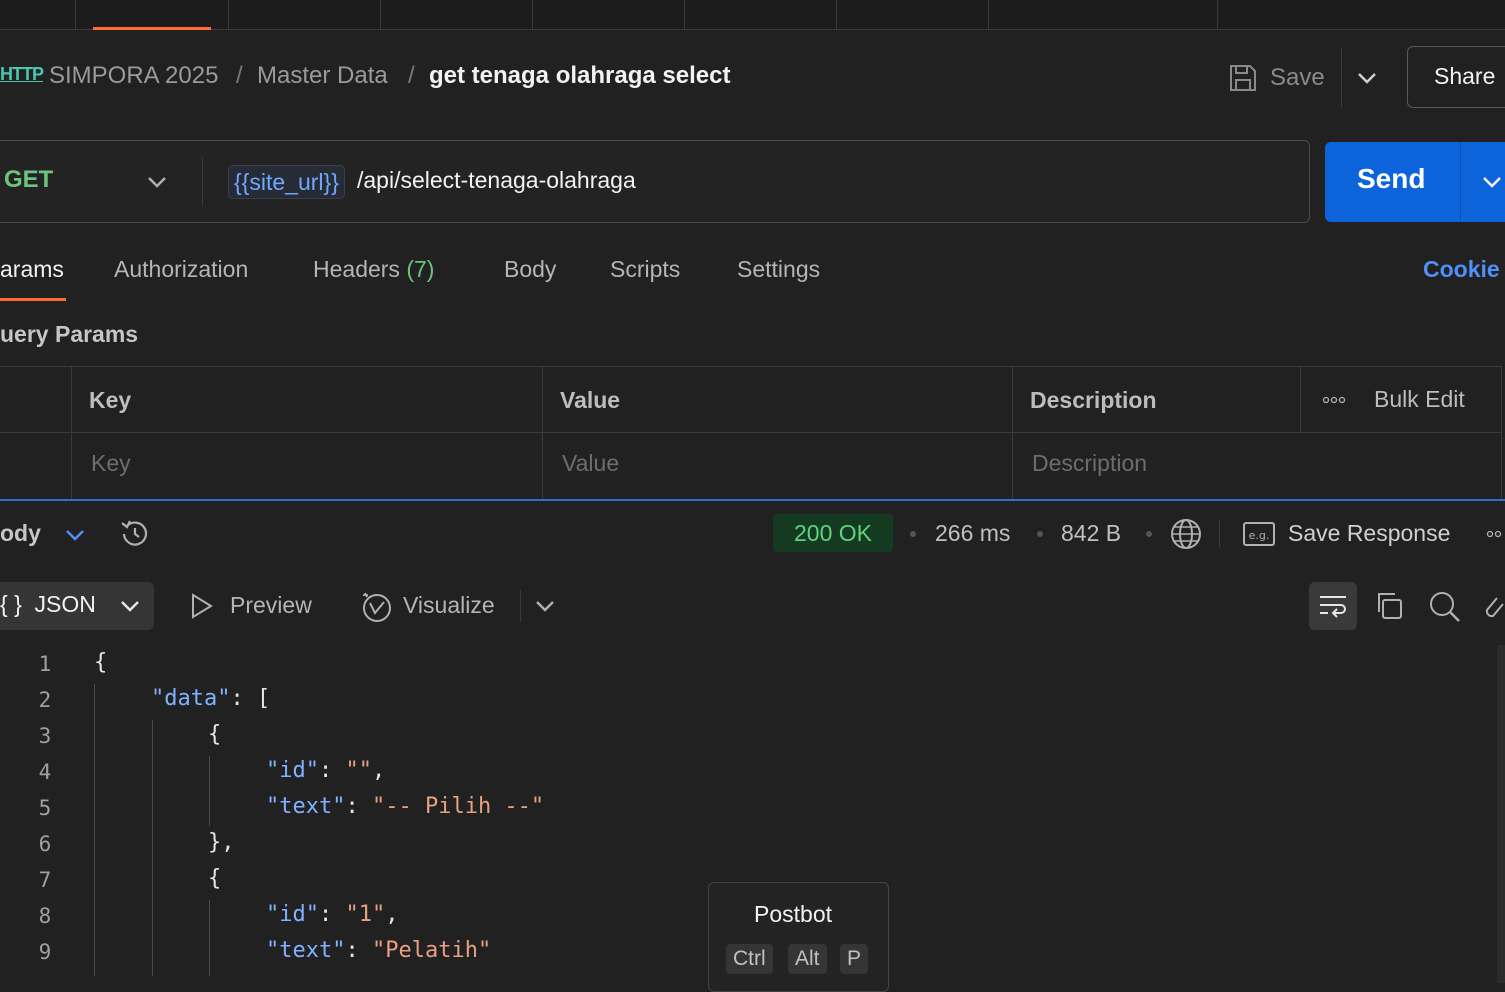 The image size is (1505, 992). Describe the element at coordinates (28, 180) in the screenshot. I see `method-select: GET` at that location.